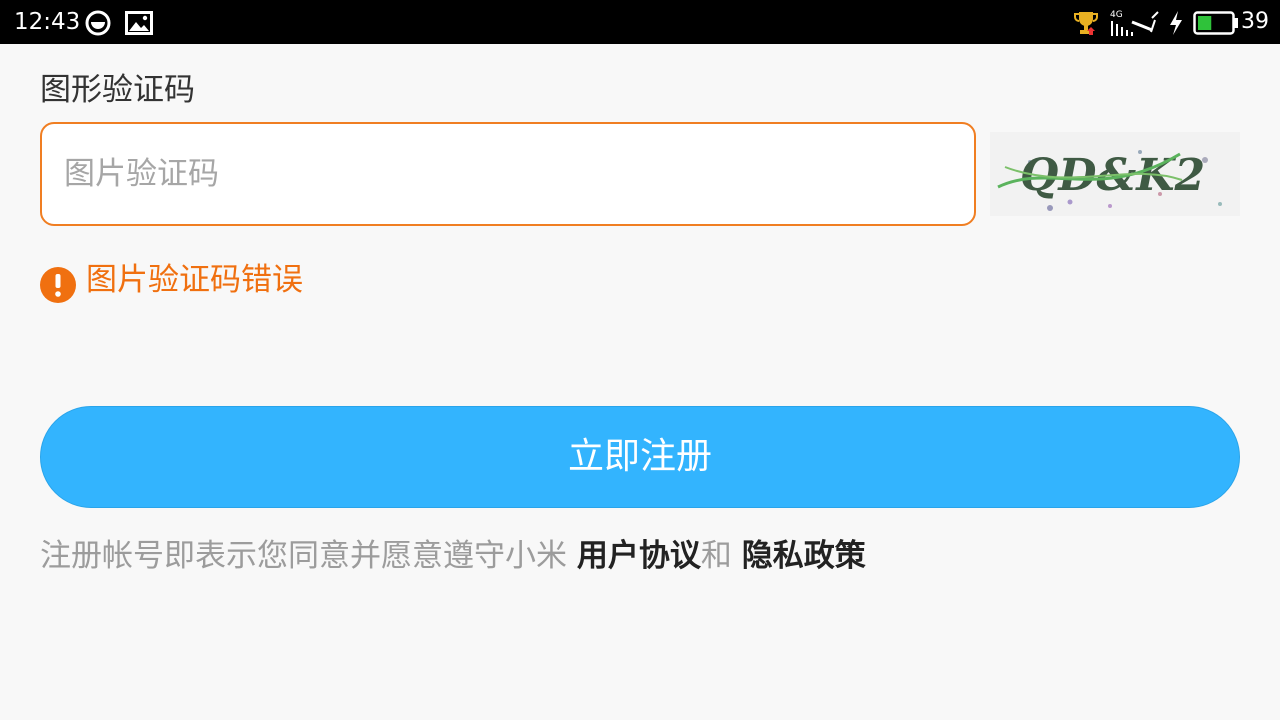  What do you see at coordinates (139, 23) in the screenshot?
I see `gallery-icon` at bounding box center [139, 23].